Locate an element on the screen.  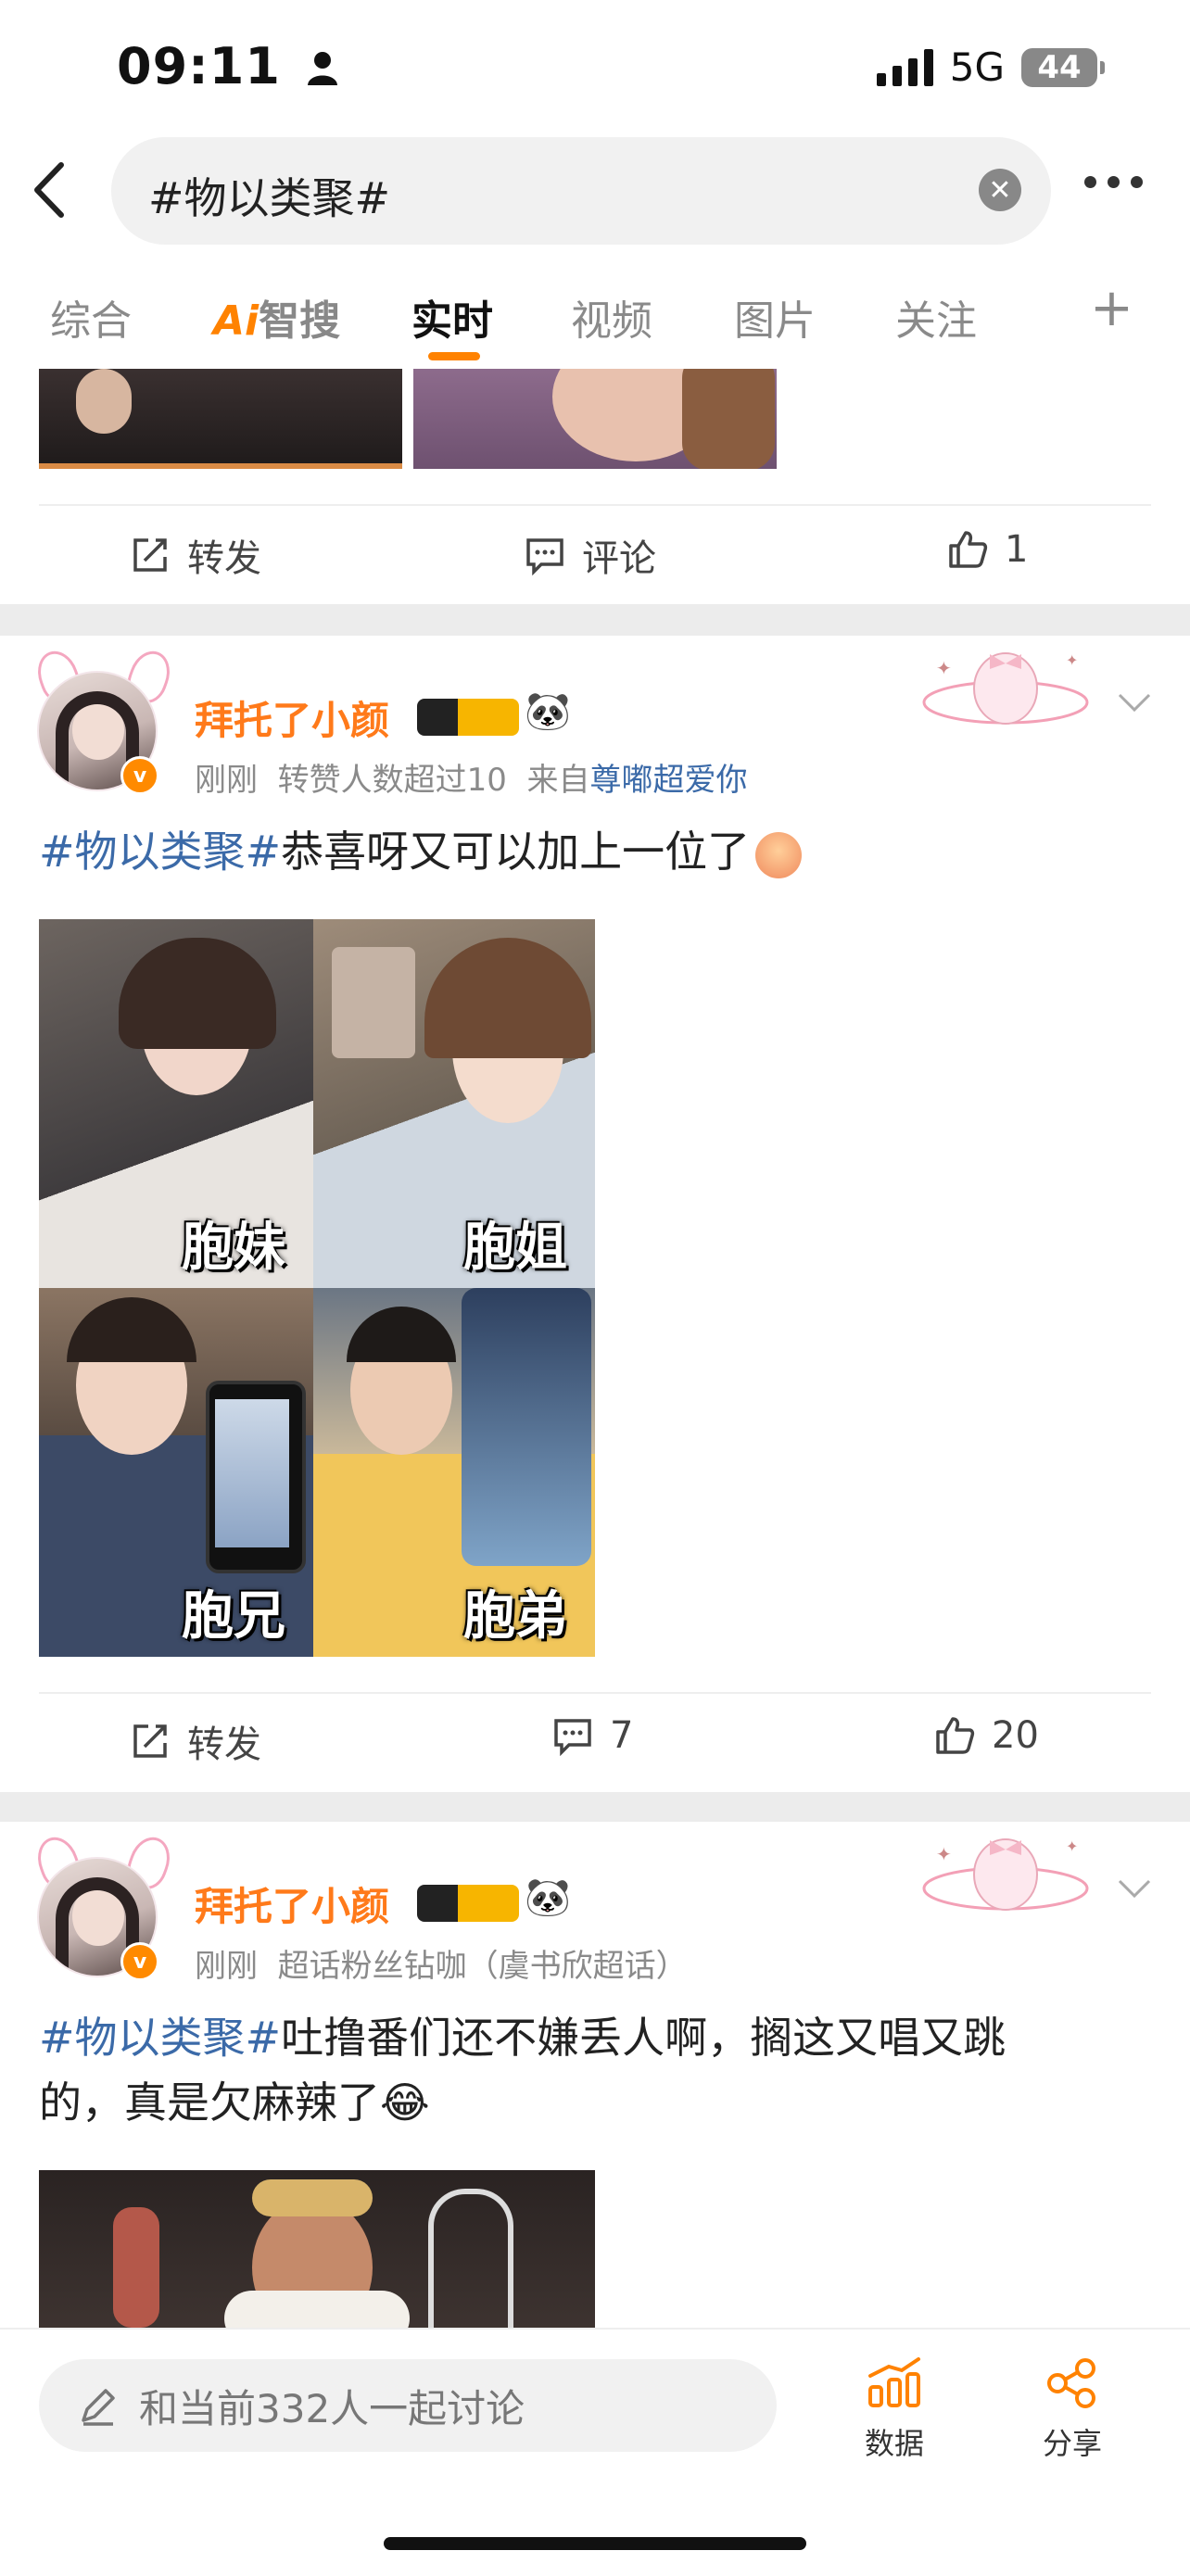
tab-images: 图片 is located at coordinates (775, 317).